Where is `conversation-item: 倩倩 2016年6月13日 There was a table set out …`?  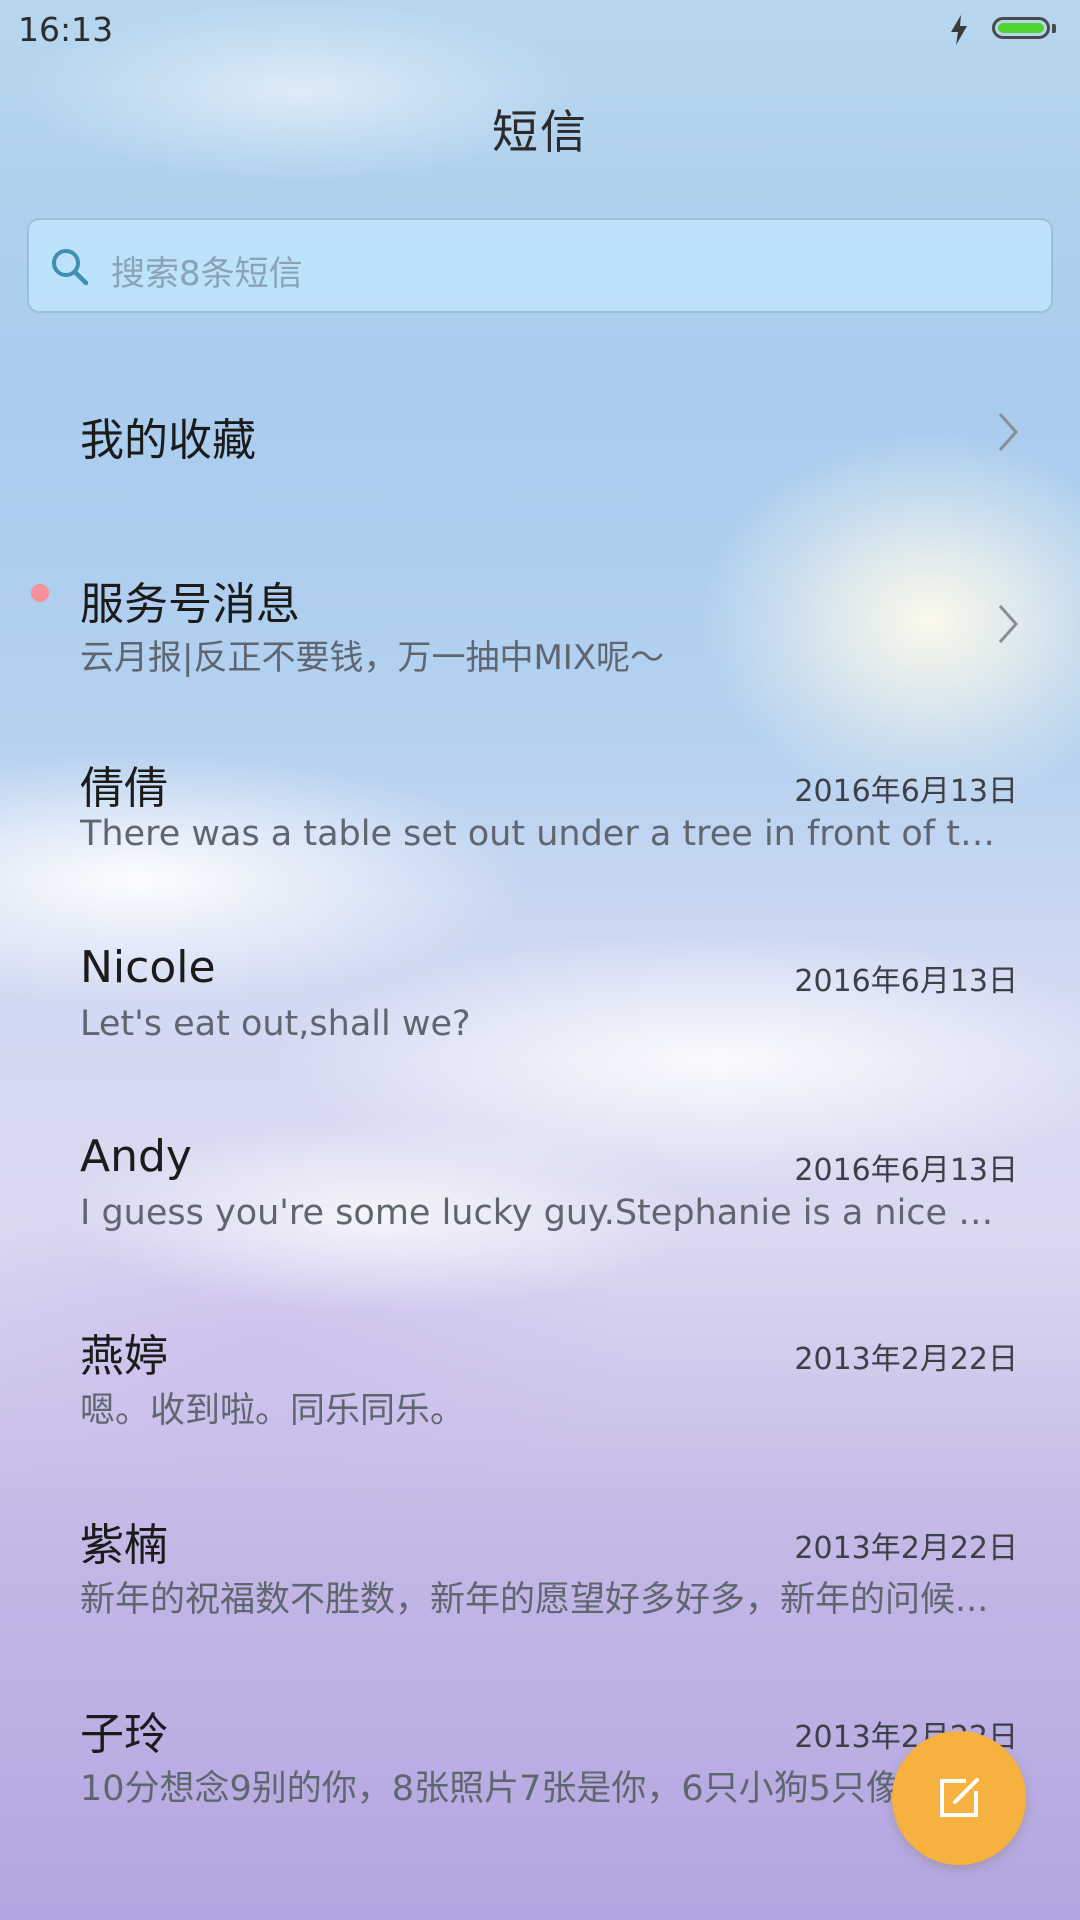 conversation-item: 倩倩 2016年6月13日 There was a table set out … is located at coordinates (540, 847).